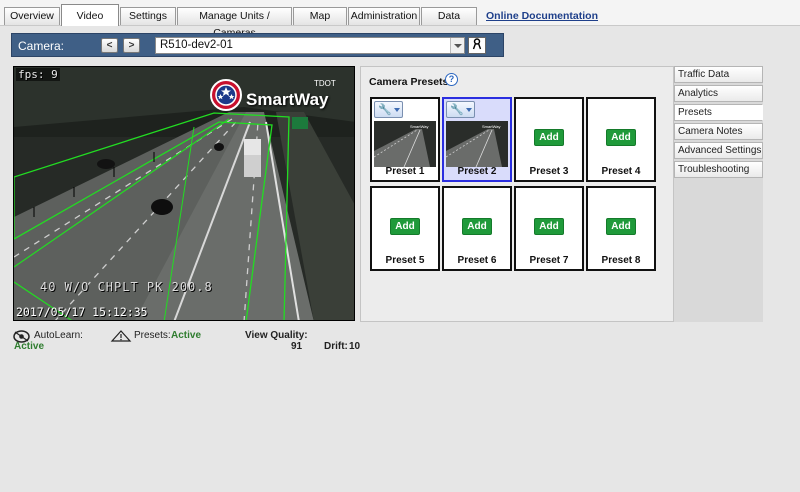 Image resolution: width=800 pixels, height=492 pixels. What do you see at coordinates (29, 346) in the screenshot?
I see `autolearn-value: Active` at bounding box center [29, 346].